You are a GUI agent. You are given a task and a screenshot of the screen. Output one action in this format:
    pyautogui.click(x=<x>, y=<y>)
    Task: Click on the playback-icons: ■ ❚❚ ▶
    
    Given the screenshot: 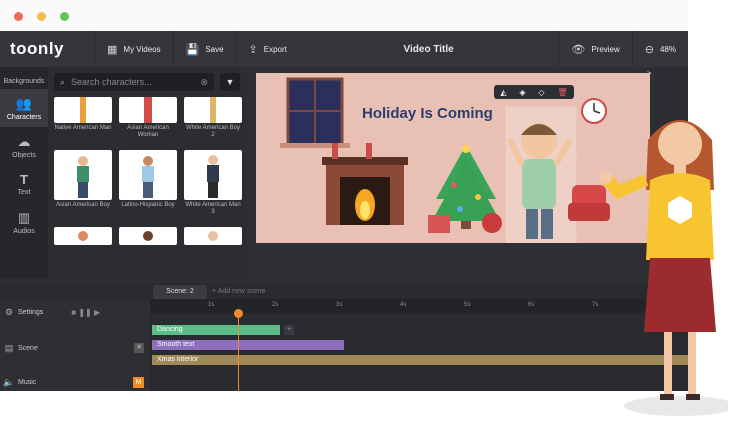 What is the action you would take?
    pyautogui.click(x=85, y=312)
    